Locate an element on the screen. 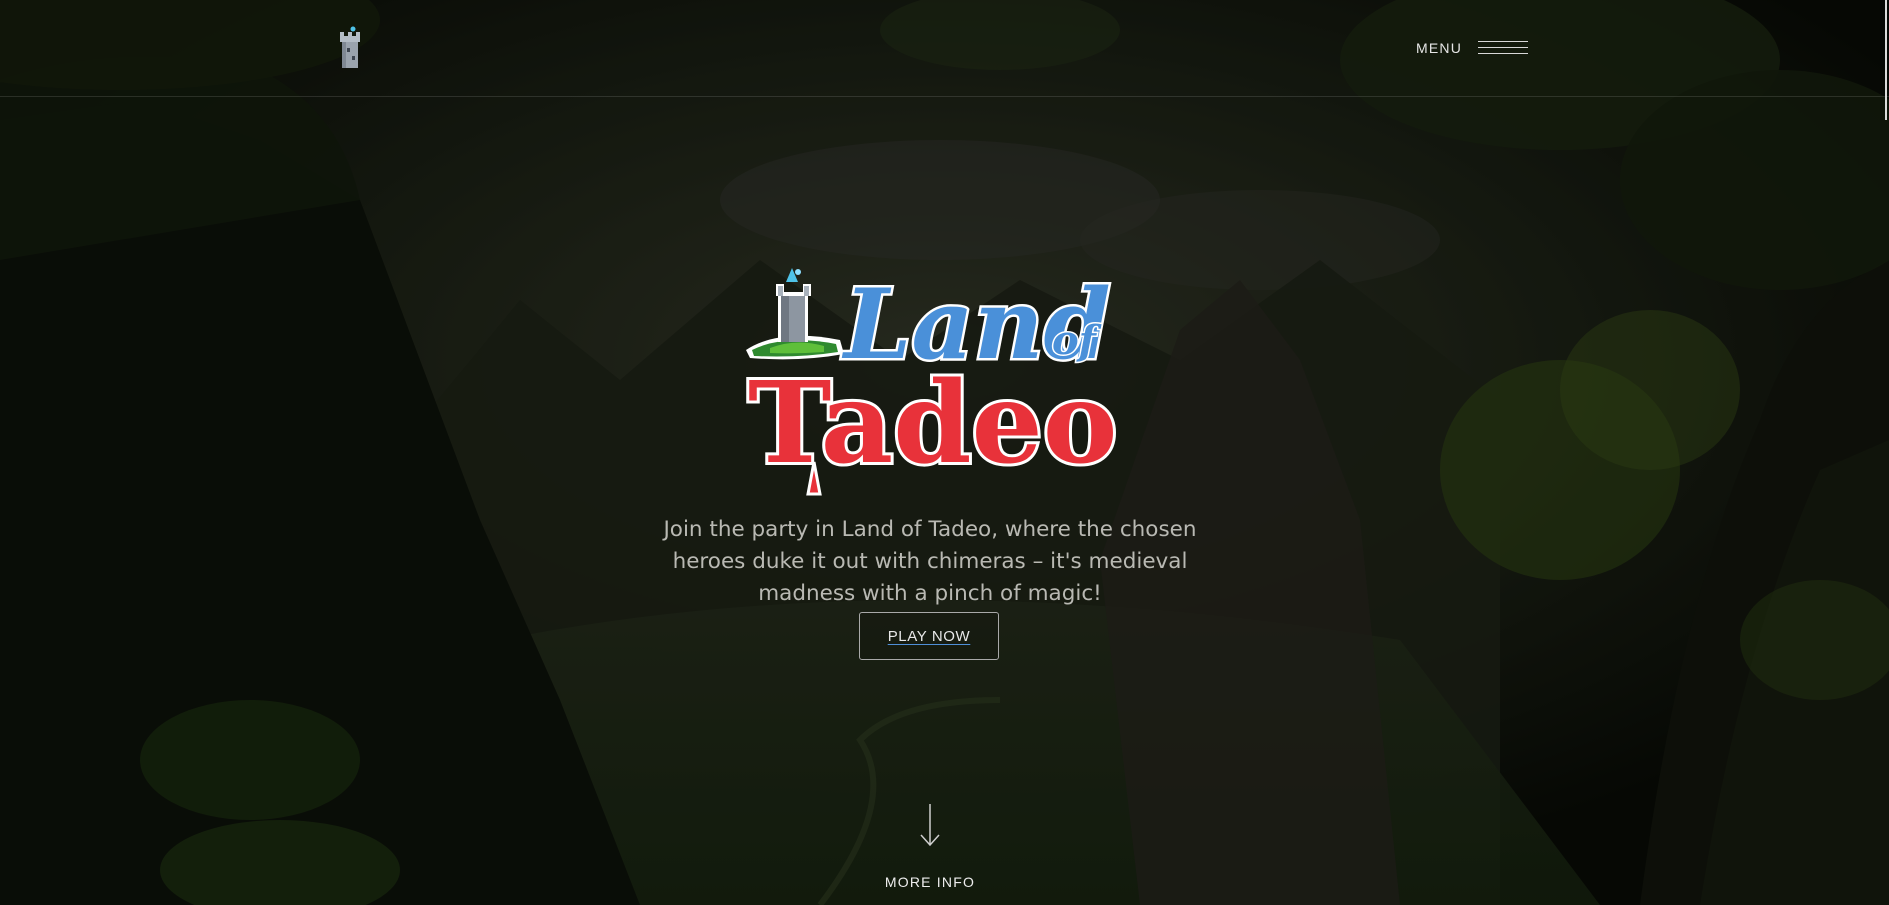 This screenshot has height=905, width=1889. logo-word-tadeo: Tadeo is located at coordinates (932, 425).